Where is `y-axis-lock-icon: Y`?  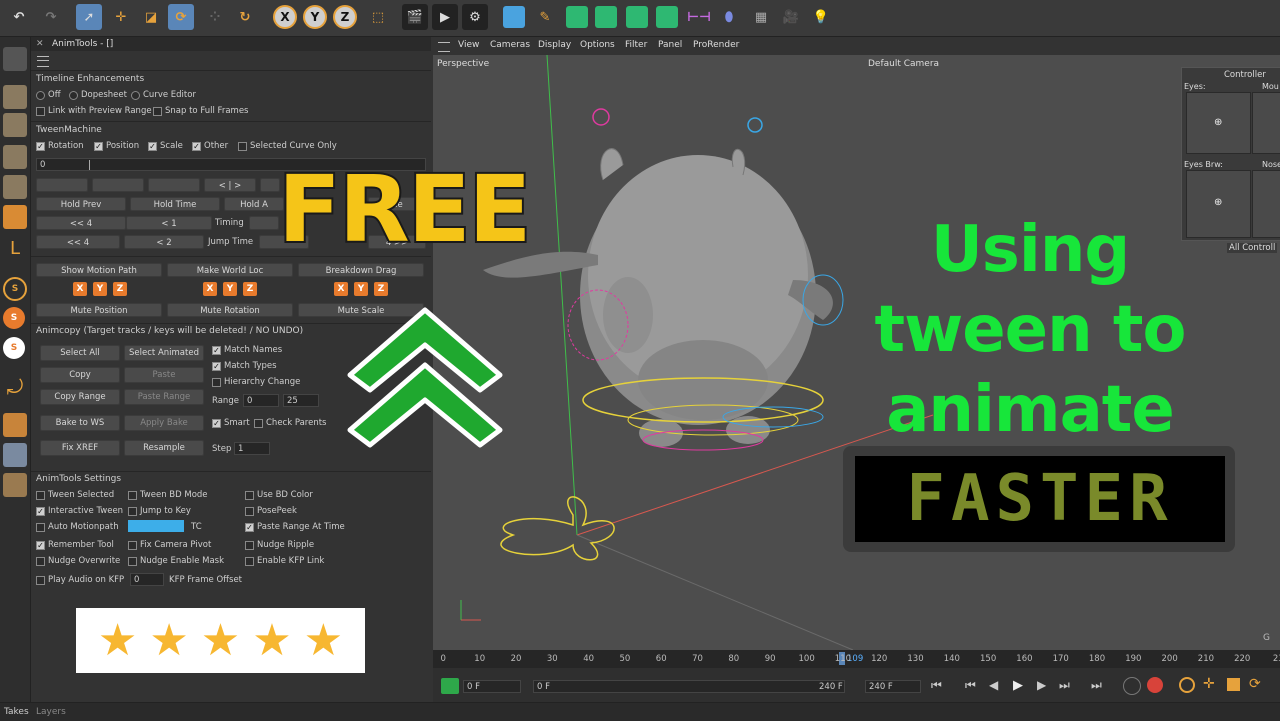
y-axis-lock-icon: Y is located at coordinates (315, 17).